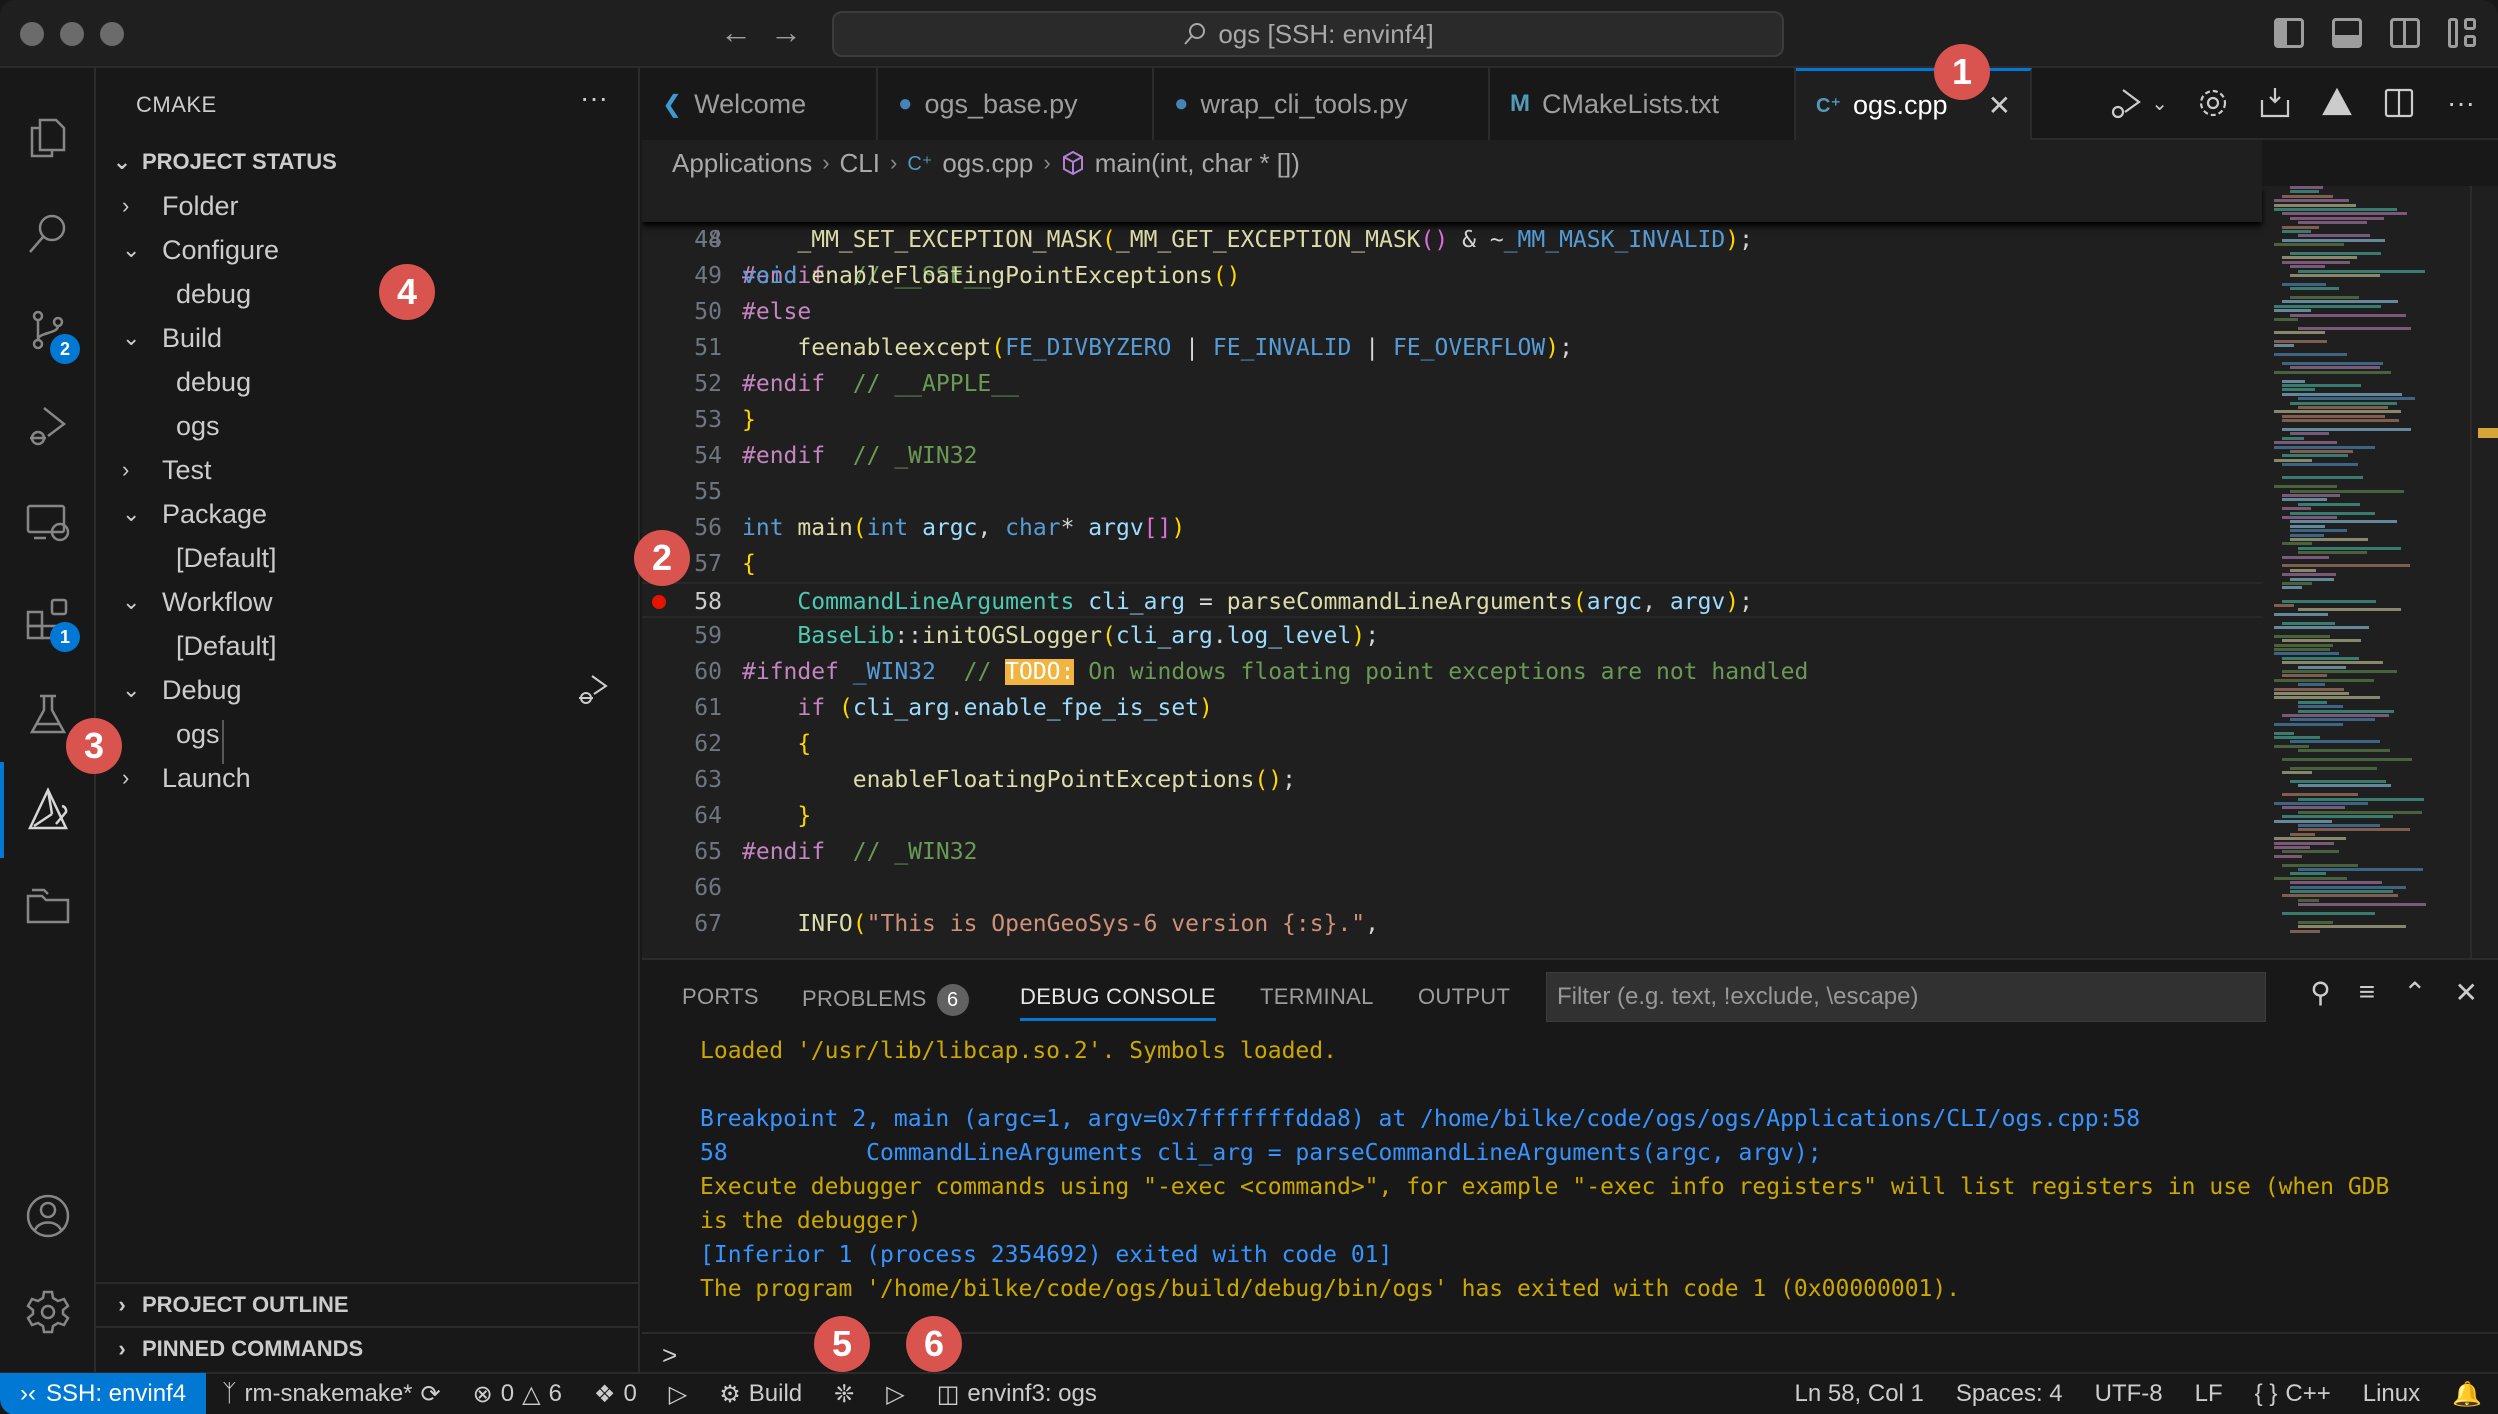 The height and width of the screenshot is (1414, 2498). What do you see at coordinates (1452, 456) in the screenshot?
I see `code-line: 54 #endif // _WIN32` at bounding box center [1452, 456].